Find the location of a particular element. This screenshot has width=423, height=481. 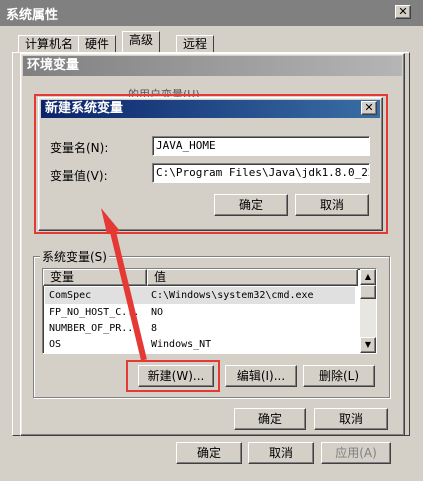

tab-remote: 远程 is located at coordinates (195, 43).